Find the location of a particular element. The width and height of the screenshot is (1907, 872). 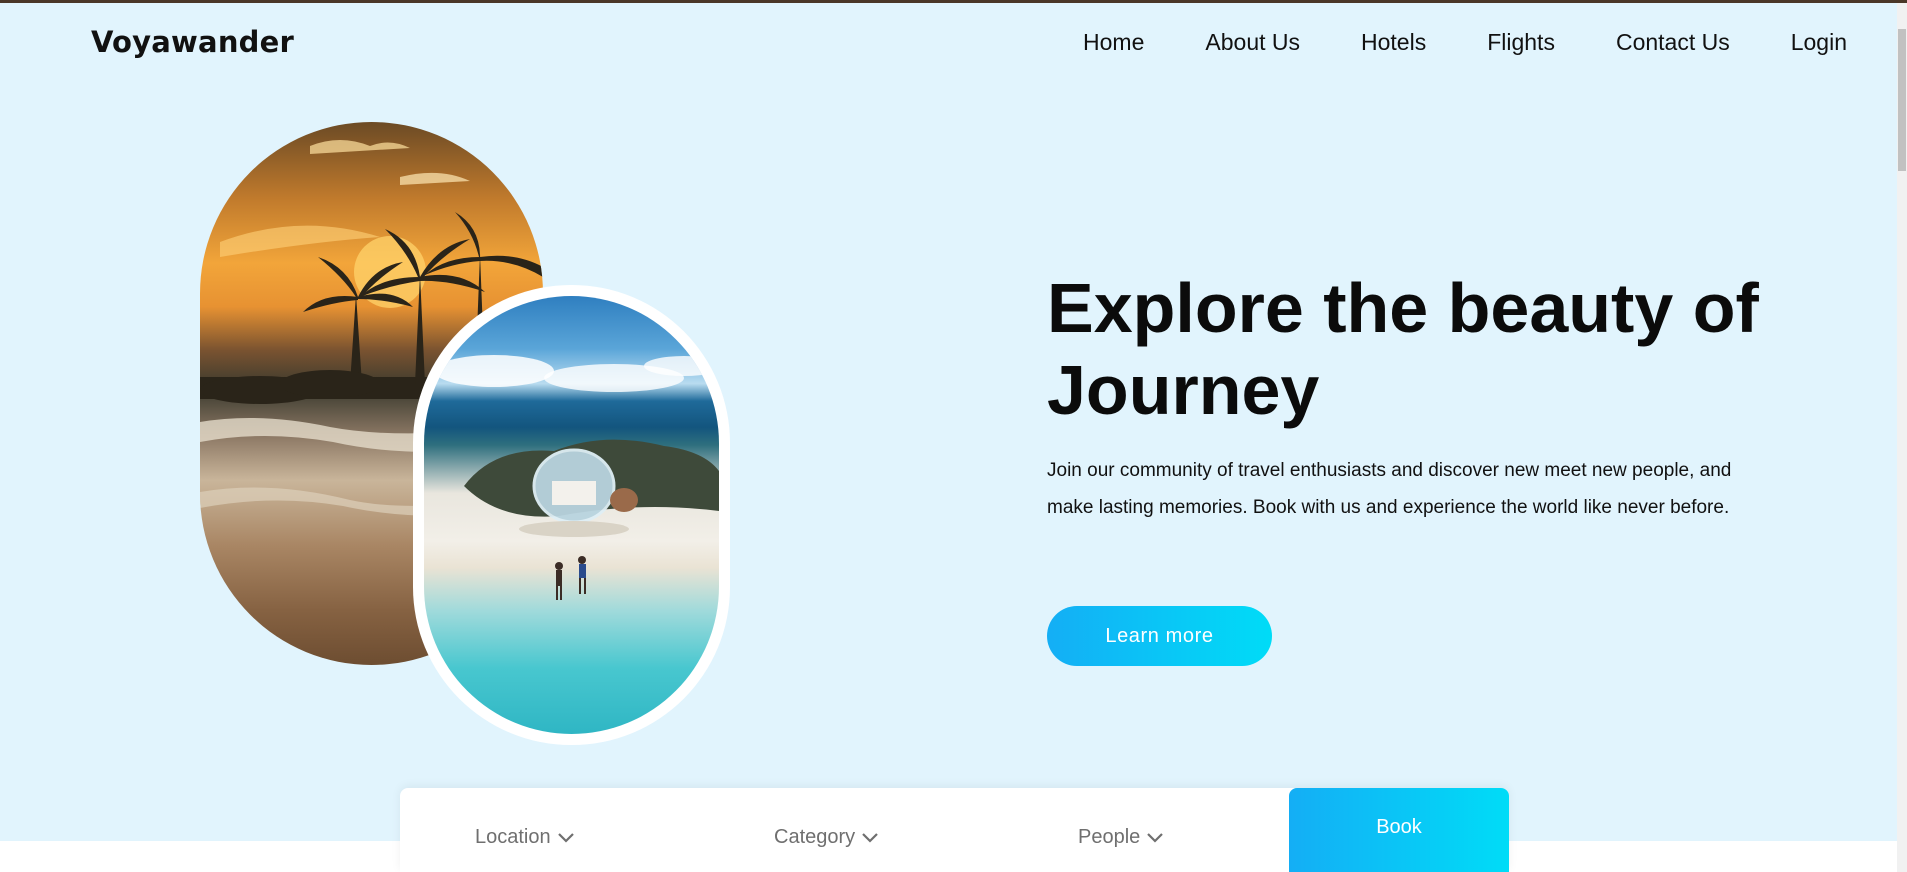

location-dropdown: Location is located at coordinates (525, 837).